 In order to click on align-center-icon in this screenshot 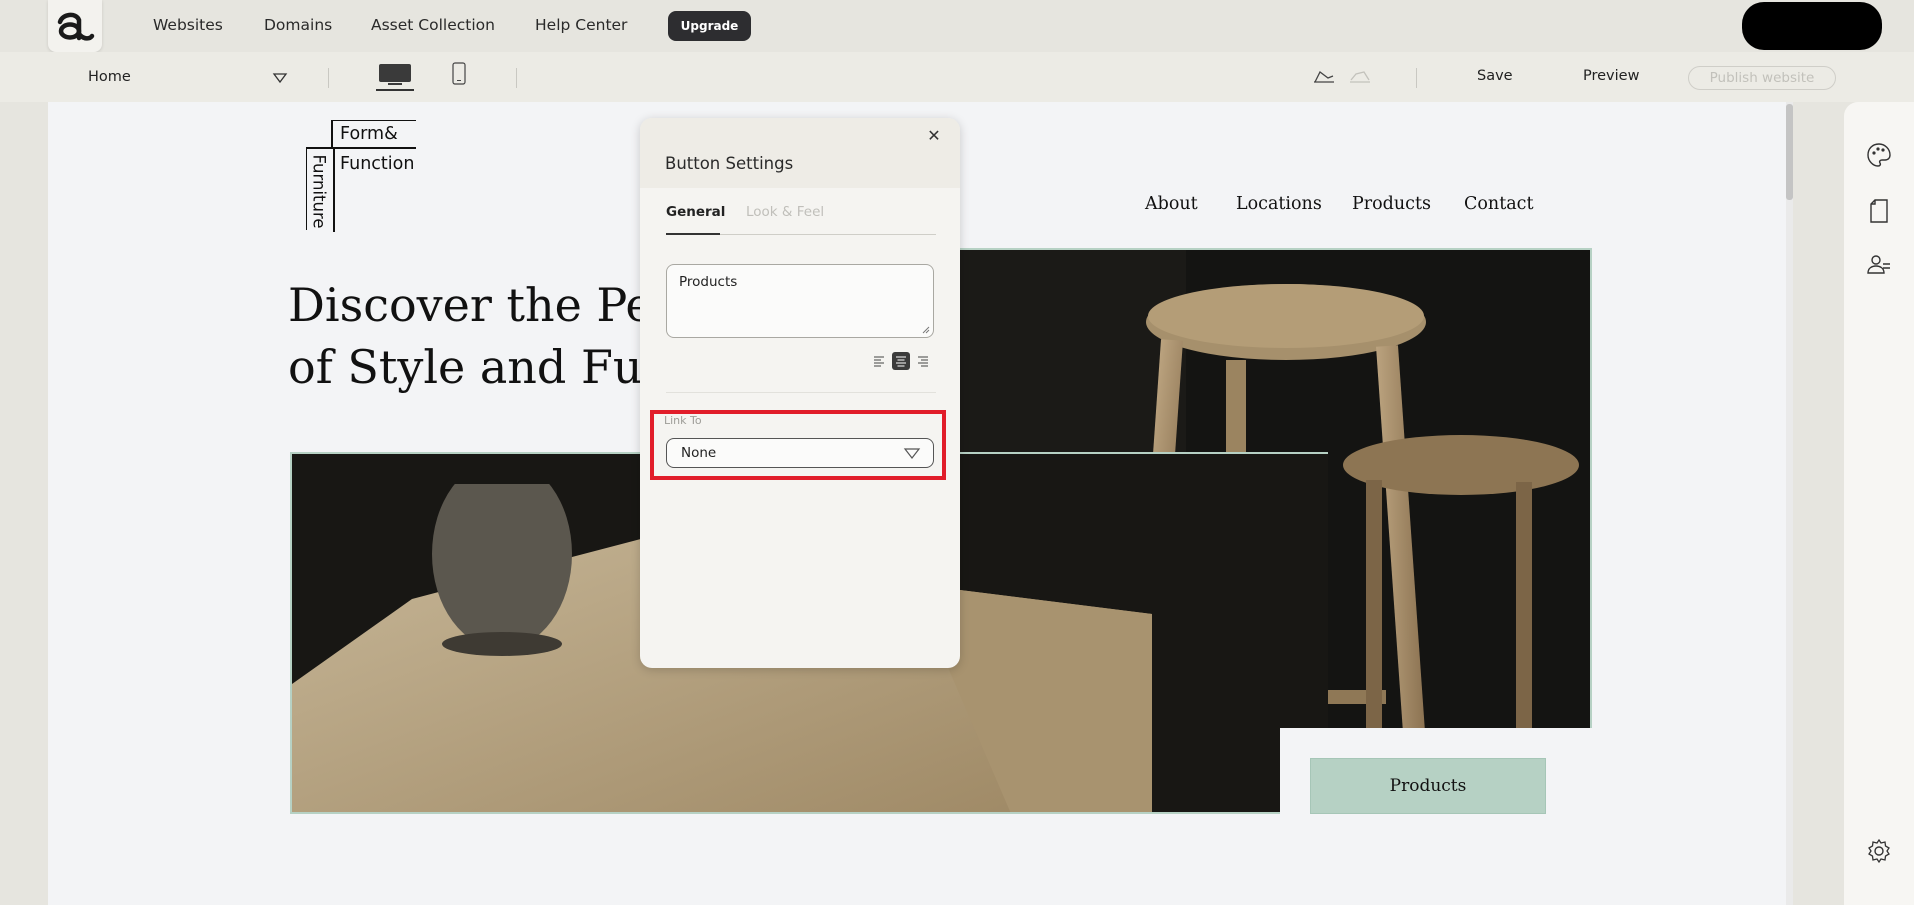, I will do `click(901, 361)`.